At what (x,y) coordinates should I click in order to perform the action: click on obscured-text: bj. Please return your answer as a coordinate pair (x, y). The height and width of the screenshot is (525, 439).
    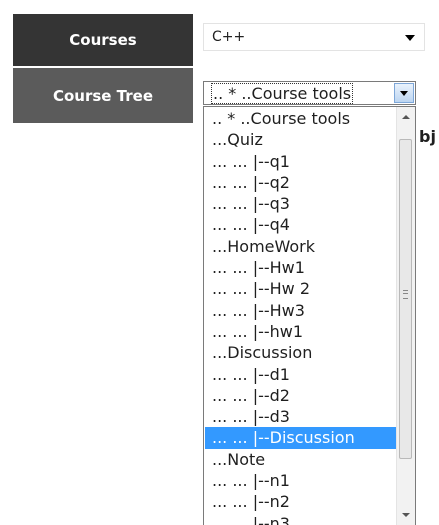
    Looking at the image, I should click on (427, 136).